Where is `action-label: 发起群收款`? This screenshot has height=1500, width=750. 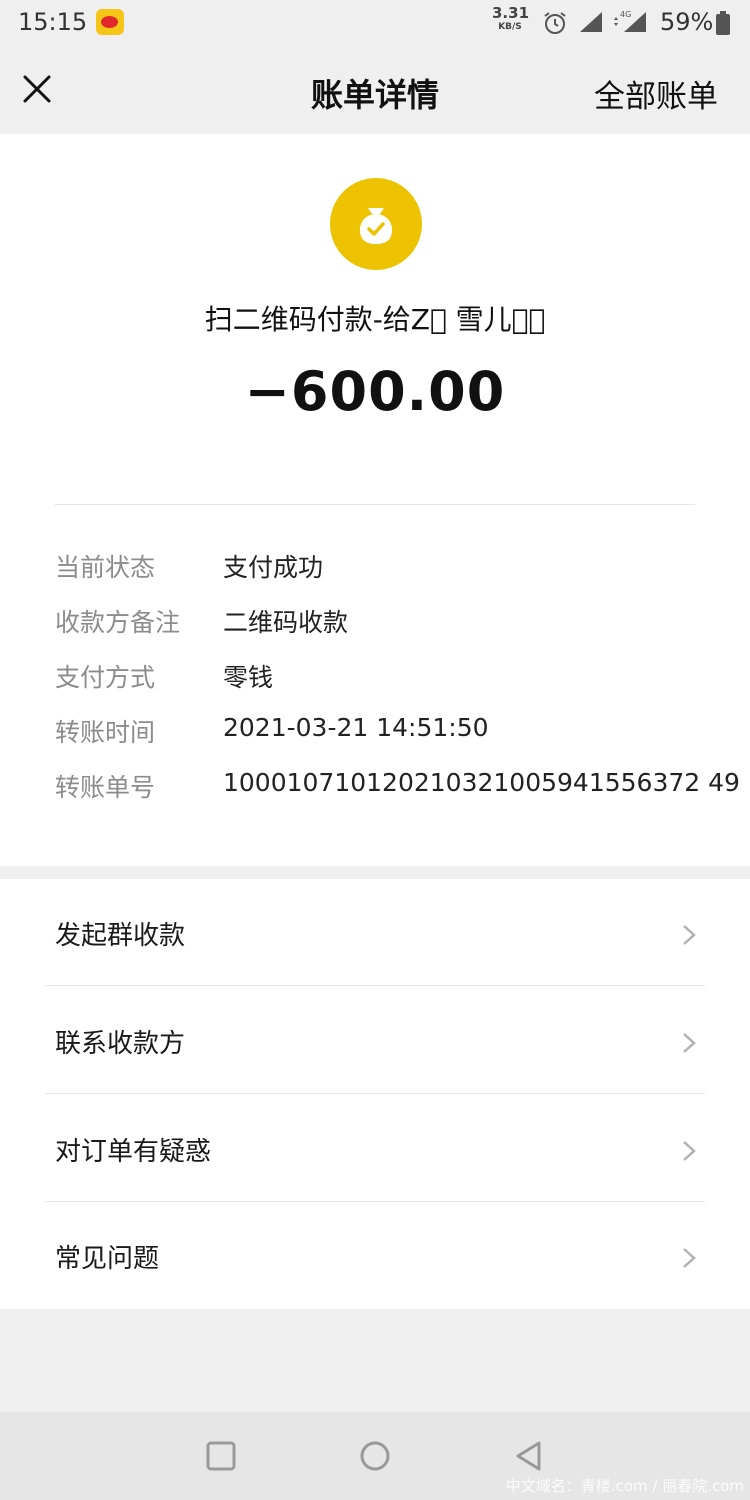 action-label: 发起群收款 is located at coordinates (120, 936).